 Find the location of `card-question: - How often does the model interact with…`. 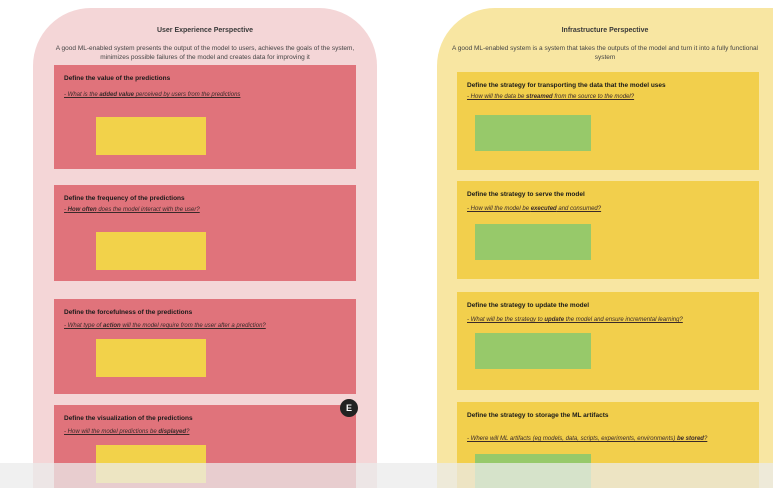

card-question: - How often does the model interact with… is located at coordinates (132, 210).